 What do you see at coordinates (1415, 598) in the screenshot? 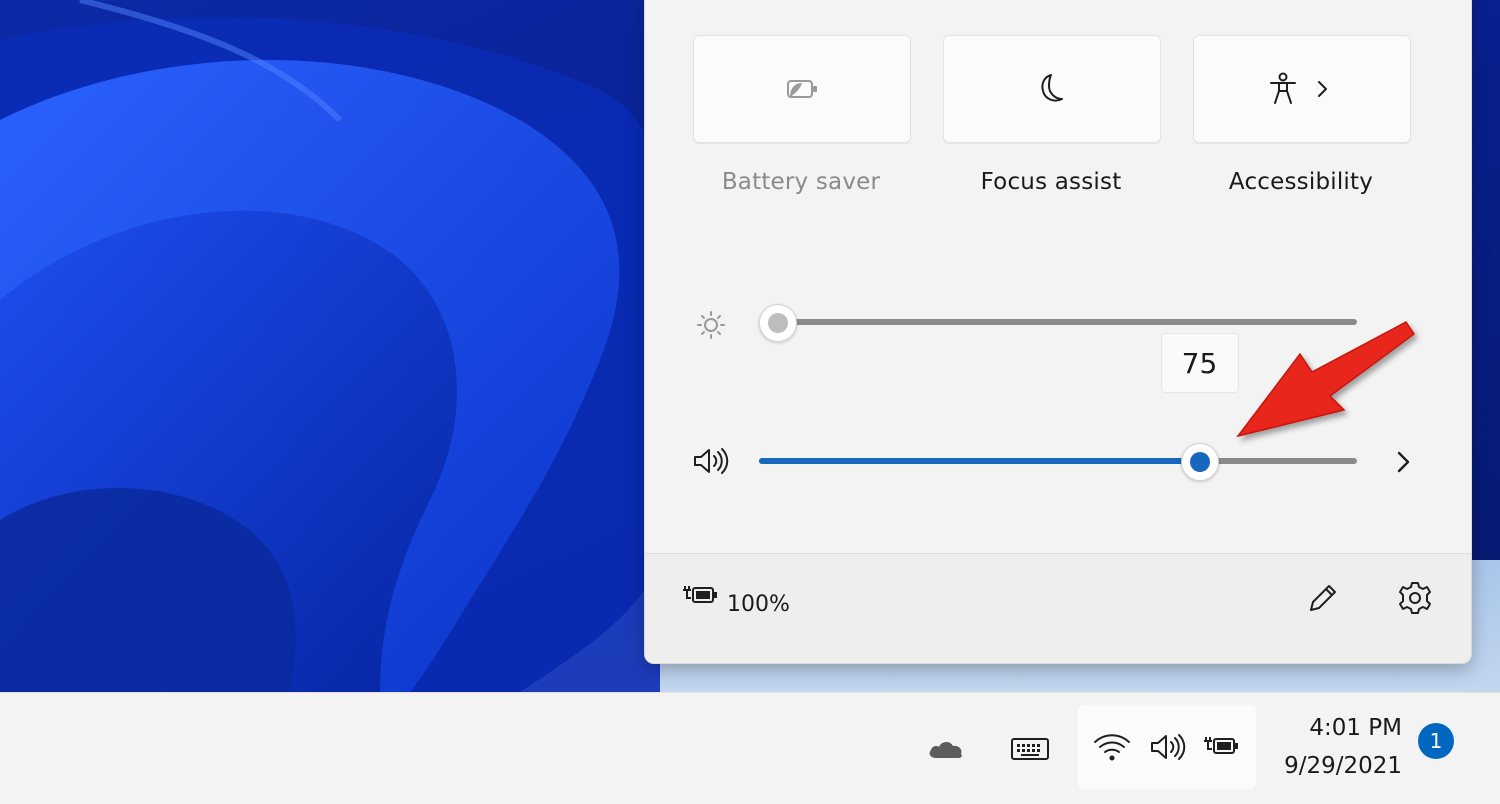
I see `gear-icon` at bounding box center [1415, 598].